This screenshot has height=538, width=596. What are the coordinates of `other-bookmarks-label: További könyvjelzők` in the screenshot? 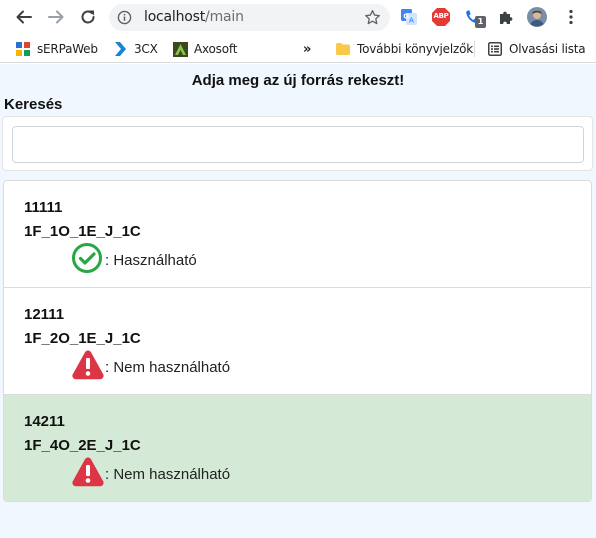 It's located at (415, 49).